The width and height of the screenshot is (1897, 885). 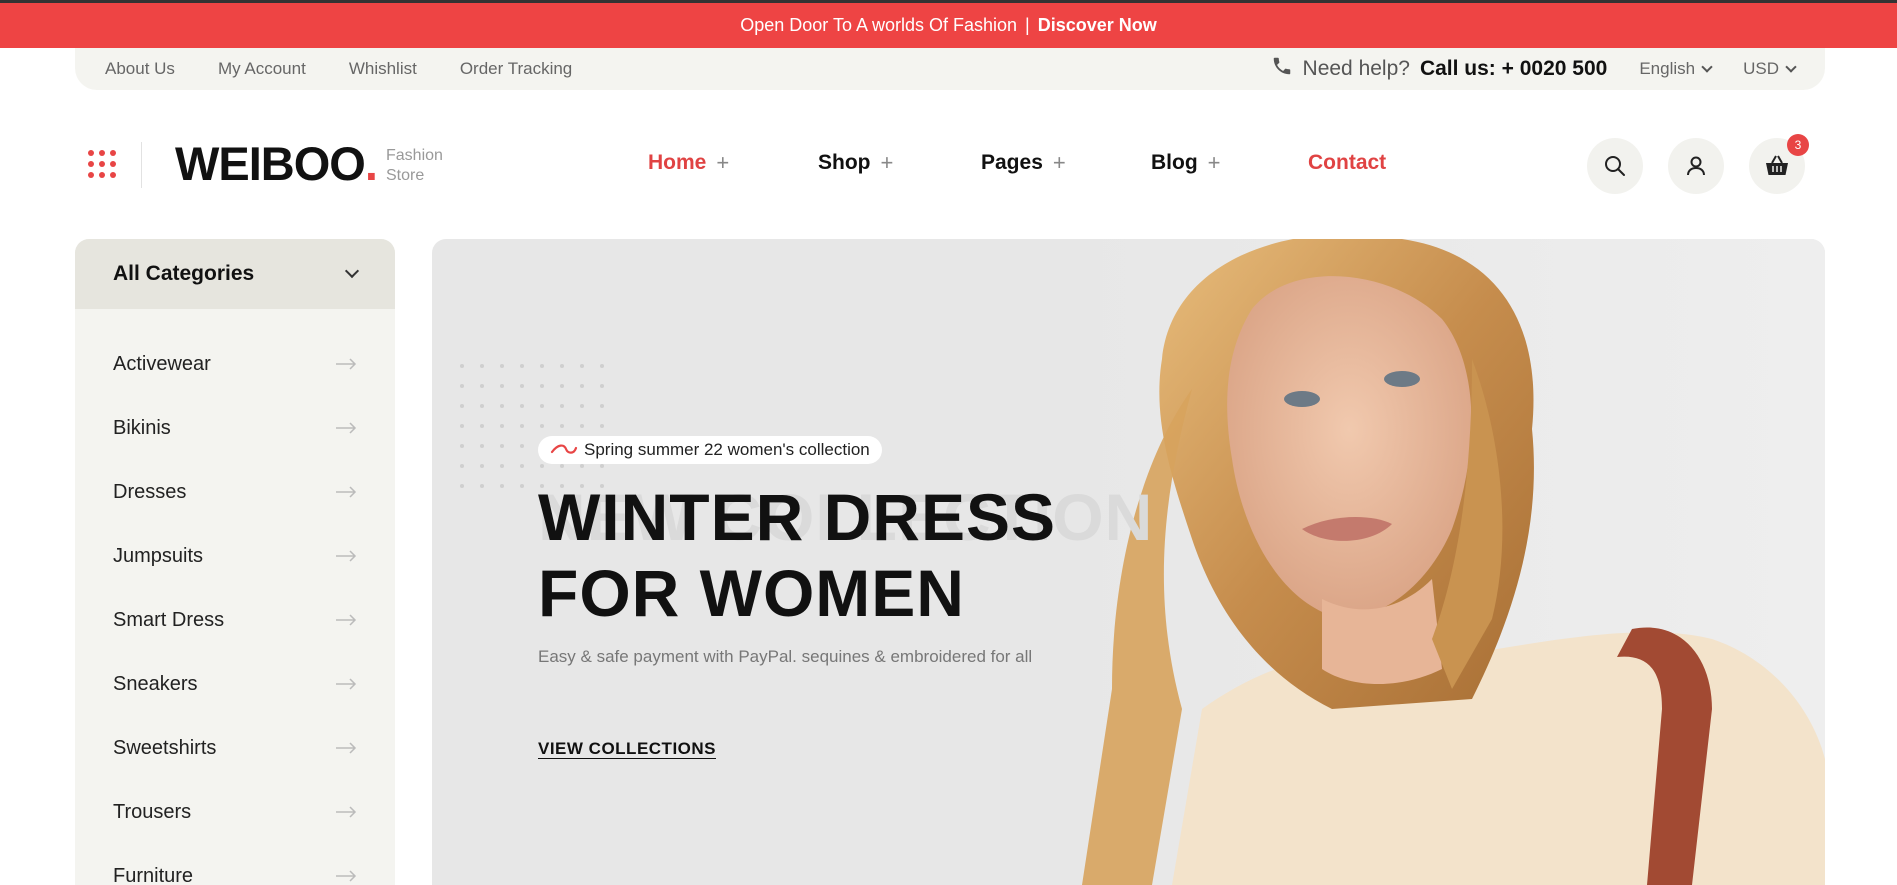 What do you see at coordinates (532, 426) in the screenshot?
I see `decorative-dots` at bounding box center [532, 426].